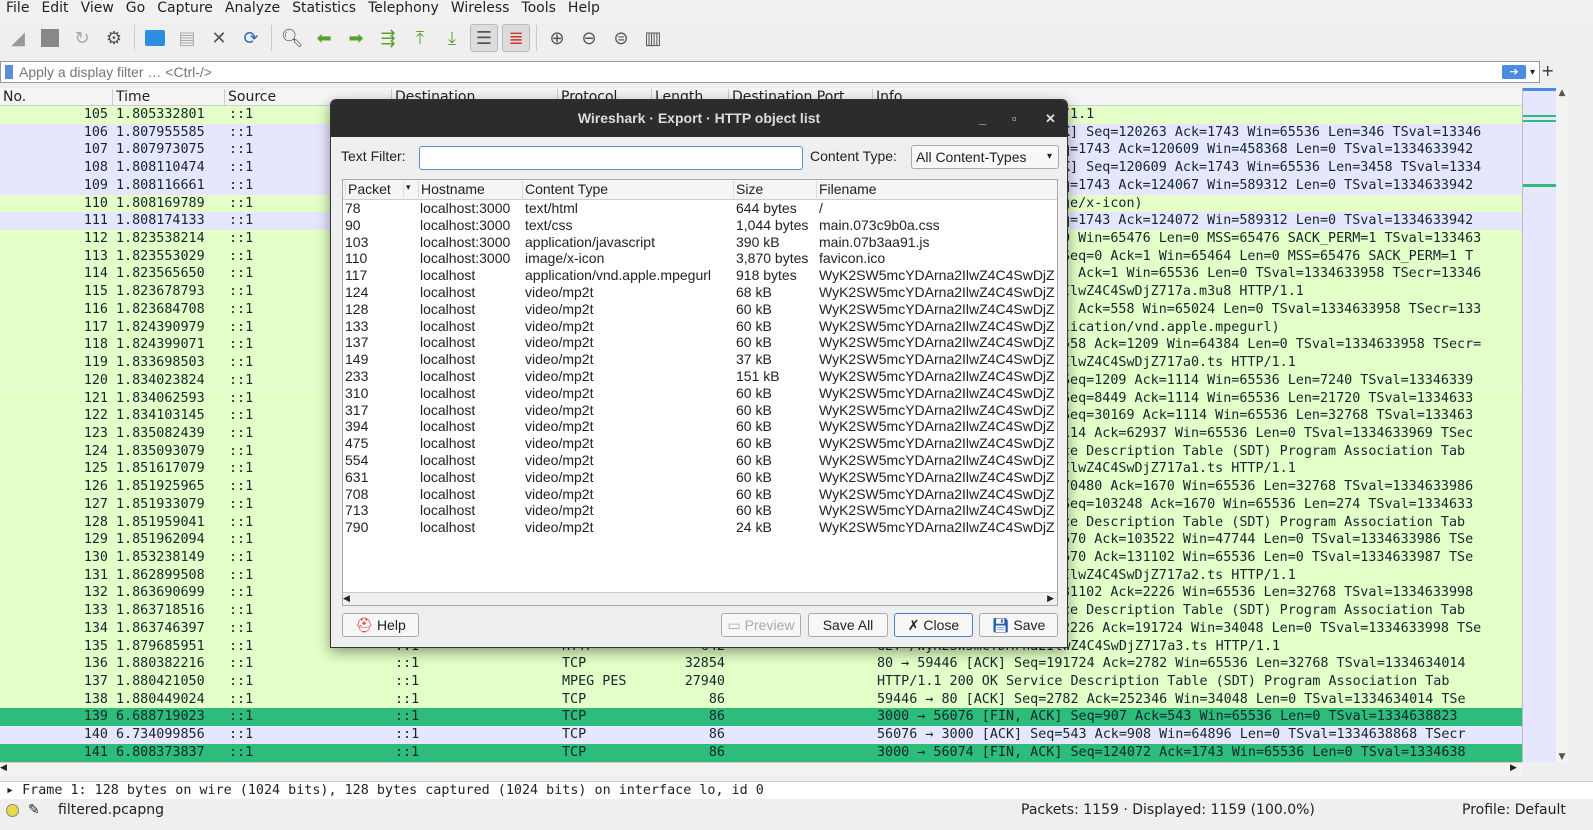 The height and width of the screenshot is (830, 1593). What do you see at coordinates (420, 38) in the screenshot?
I see `first-packet-icon: ⤒` at bounding box center [420, 38].